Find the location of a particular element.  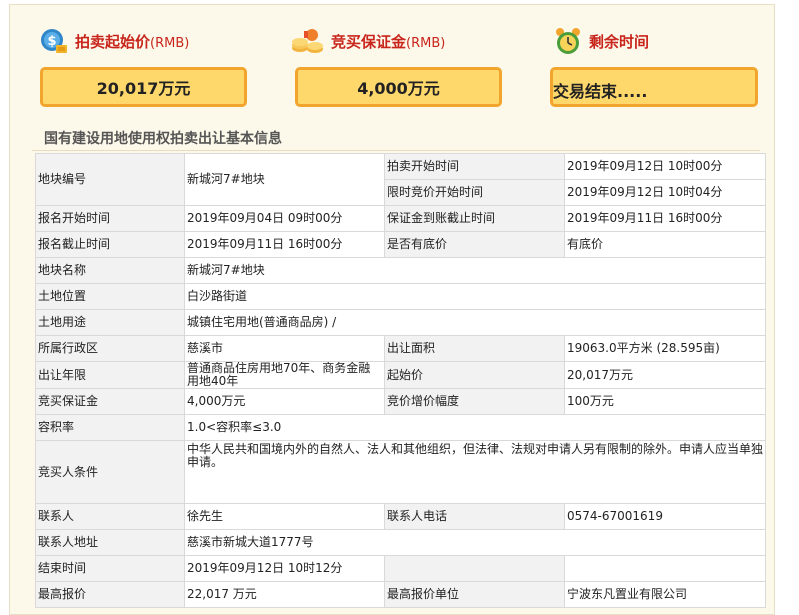

top-bid-label: 最高报价 is located at coordinates (110, 594).